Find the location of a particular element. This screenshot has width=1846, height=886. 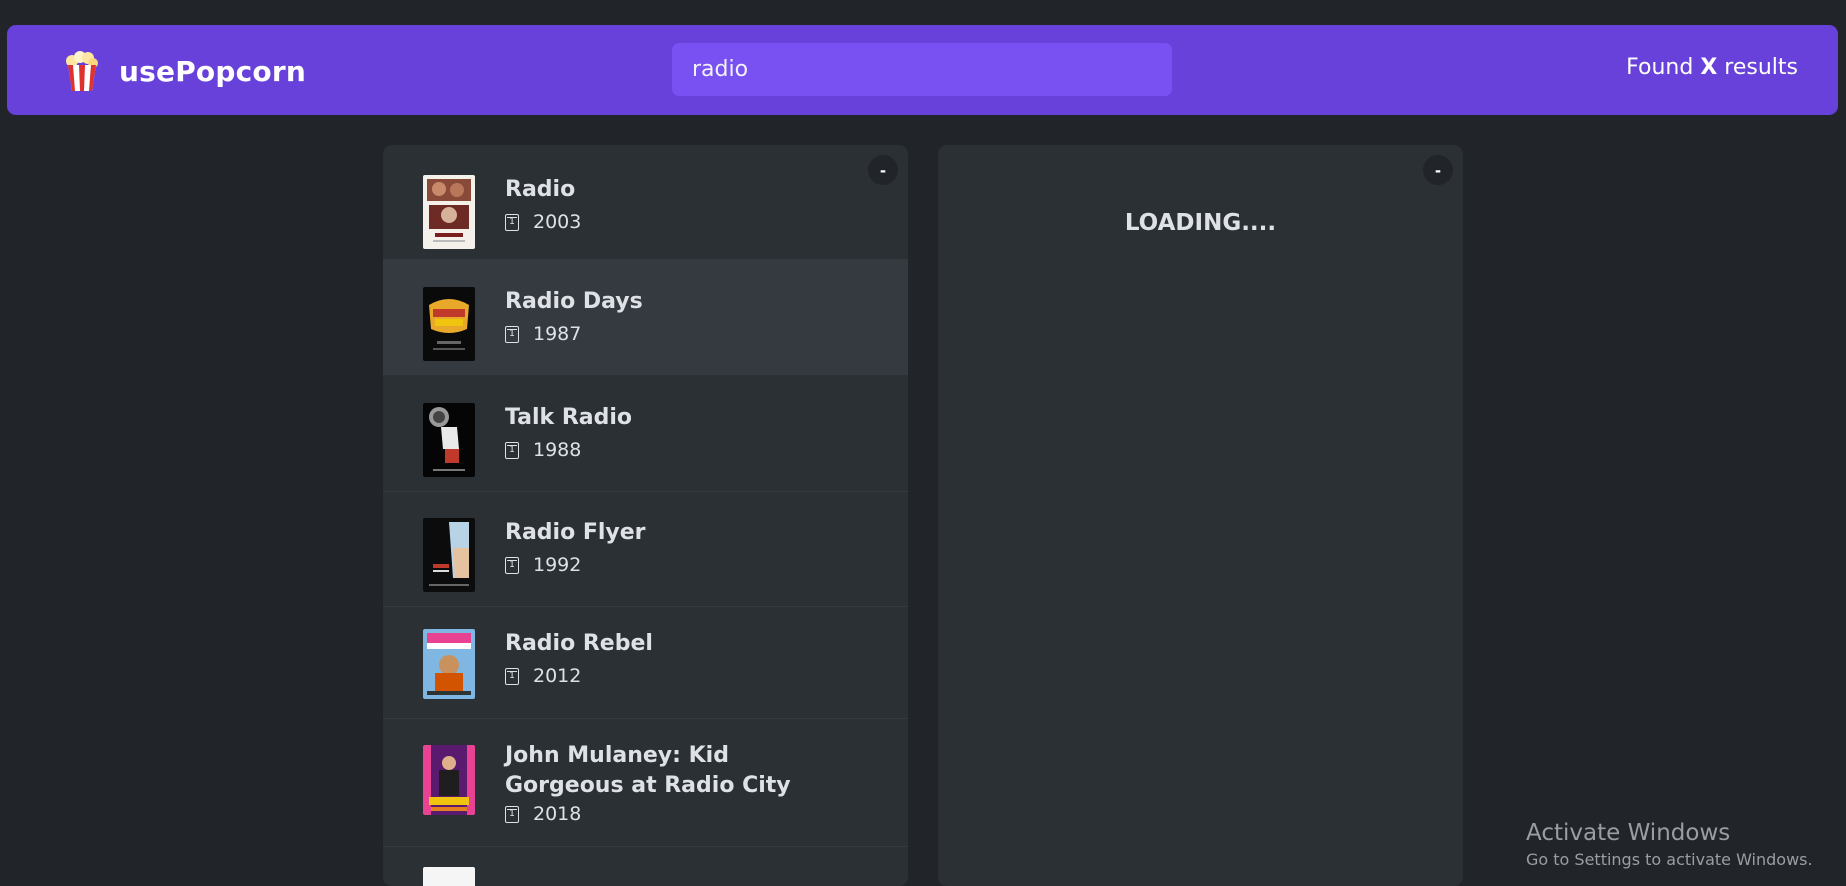

navbar: usePopcorn Found X results is located at coordinates (922, 70).